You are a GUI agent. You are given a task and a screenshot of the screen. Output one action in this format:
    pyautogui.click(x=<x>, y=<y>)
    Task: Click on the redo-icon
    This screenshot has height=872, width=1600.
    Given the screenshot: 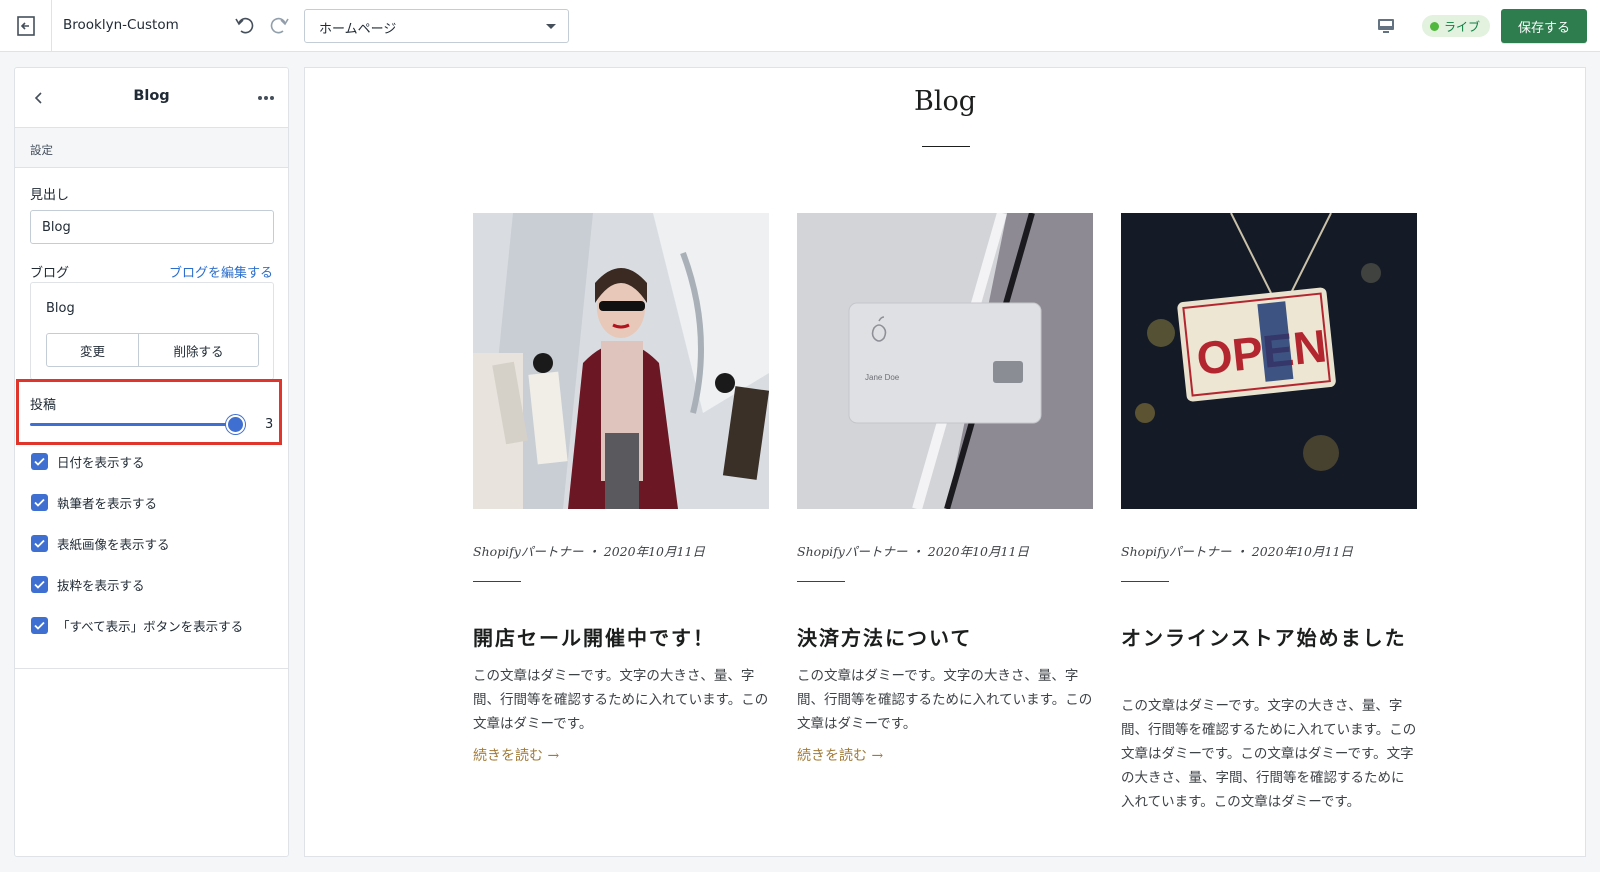 What is the action you would take?
    pyautogui.click(x=279, y=25)
    